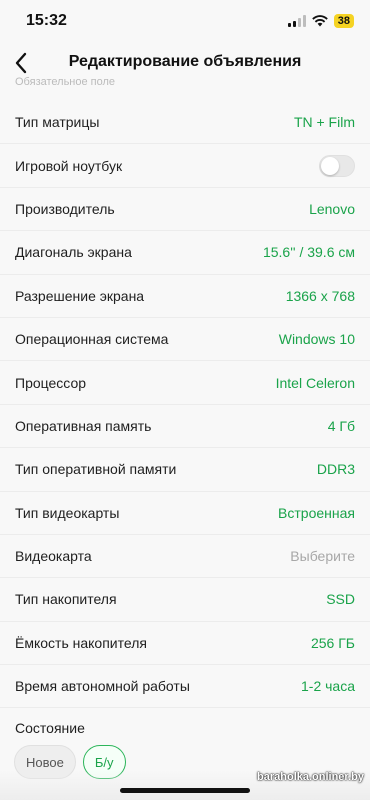 The width and height of the screenshot is (370, 800). What do you see at coordinates (185, 210) in the screenshot?
I see `row-manufacturer: Производитель Lenovo` at bounding box center [185, 210].